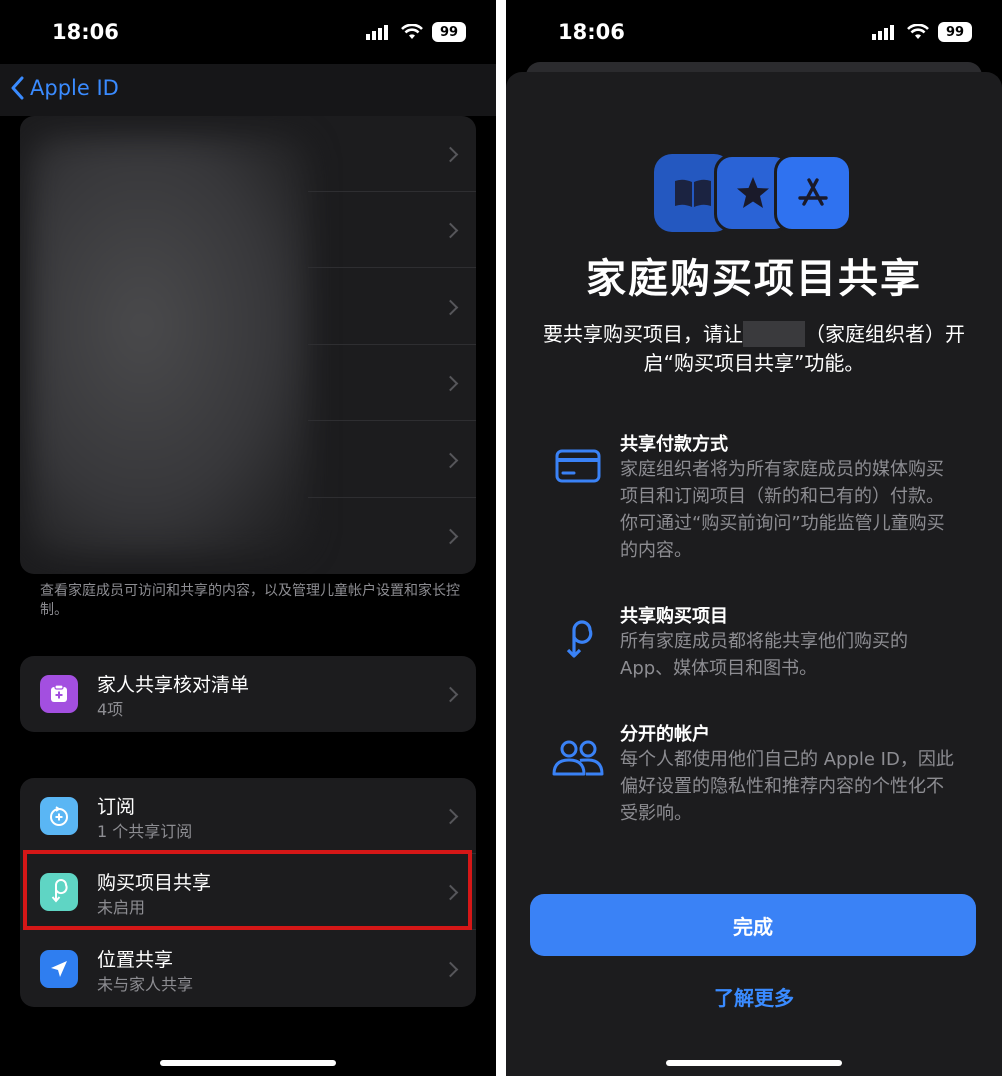 The height and width of the screenshot is (1076, 1002). I want to click on app-store-icon, so click(813, 193).